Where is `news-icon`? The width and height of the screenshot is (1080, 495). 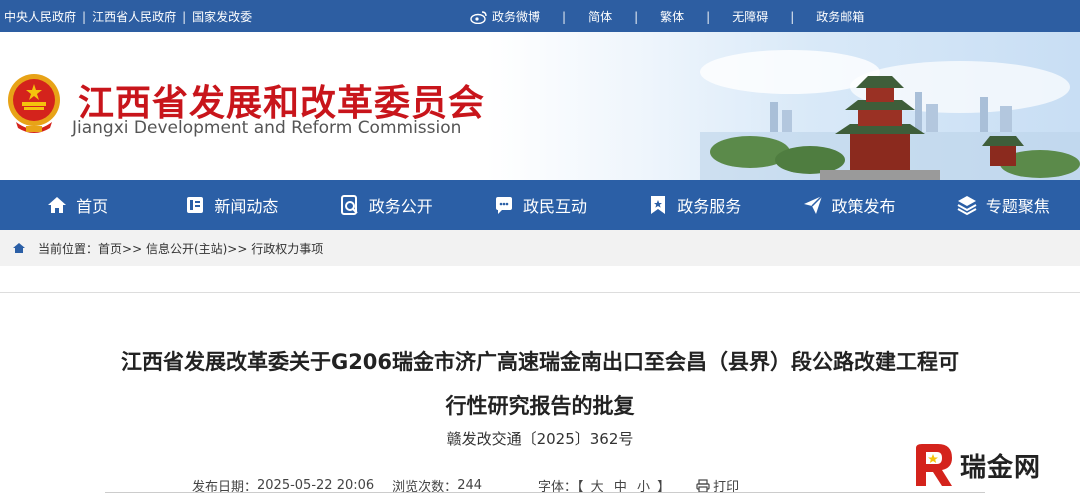
news-icon is located at coordinates (195, 205).